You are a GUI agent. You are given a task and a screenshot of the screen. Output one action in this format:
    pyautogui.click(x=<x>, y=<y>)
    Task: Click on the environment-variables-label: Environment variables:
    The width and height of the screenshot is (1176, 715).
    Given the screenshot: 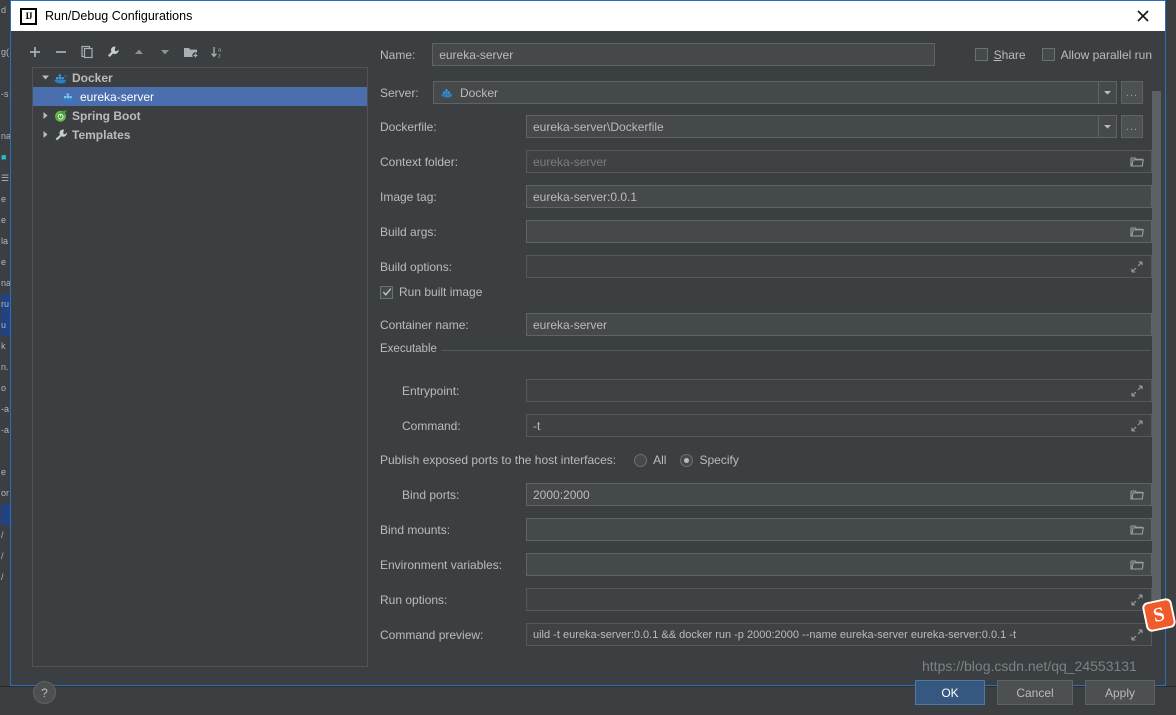 What is the action you would take?
    pyautogui.click(x=441, y=564)
    